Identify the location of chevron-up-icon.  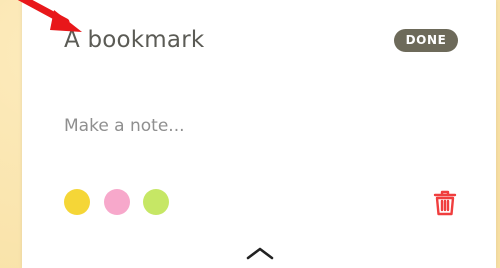
(260, 253).